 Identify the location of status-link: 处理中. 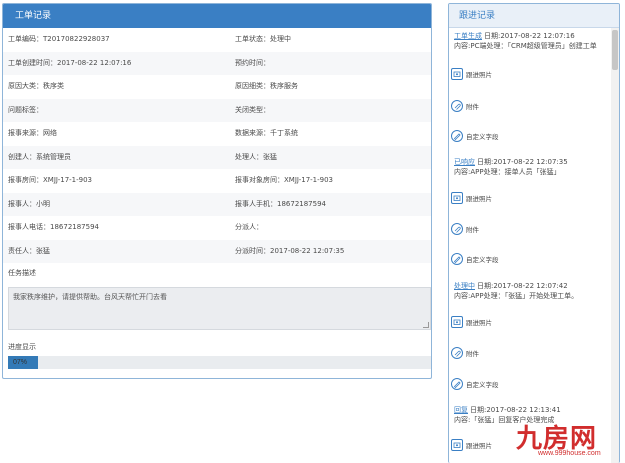
(464, 286).